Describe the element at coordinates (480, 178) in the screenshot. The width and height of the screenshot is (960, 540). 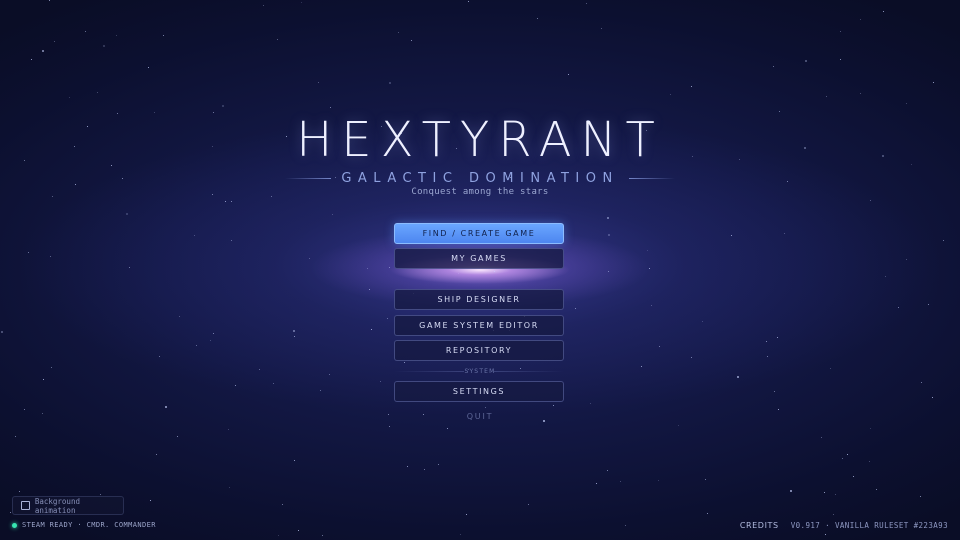
I see `subtitle-row: GALACTIC DOMINATION` at that location.